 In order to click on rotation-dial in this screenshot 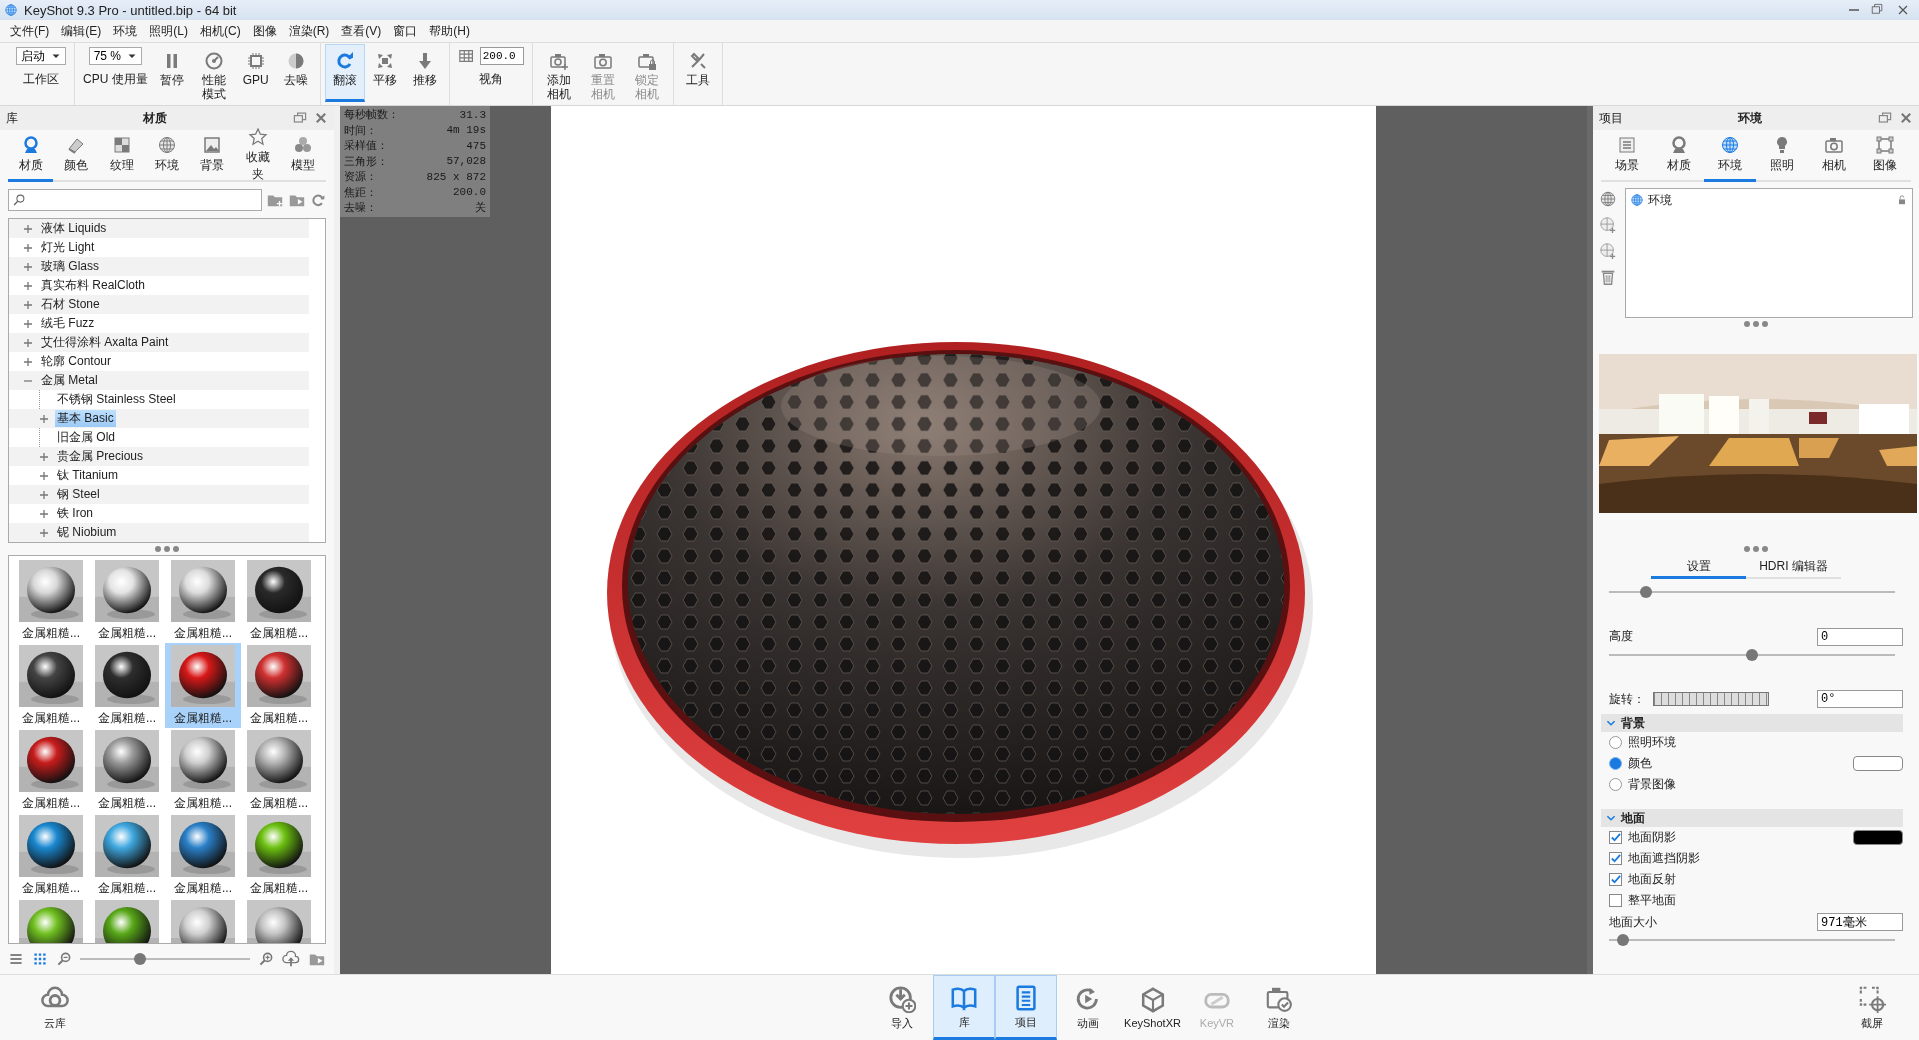, I will do `click(1711, 699)`.